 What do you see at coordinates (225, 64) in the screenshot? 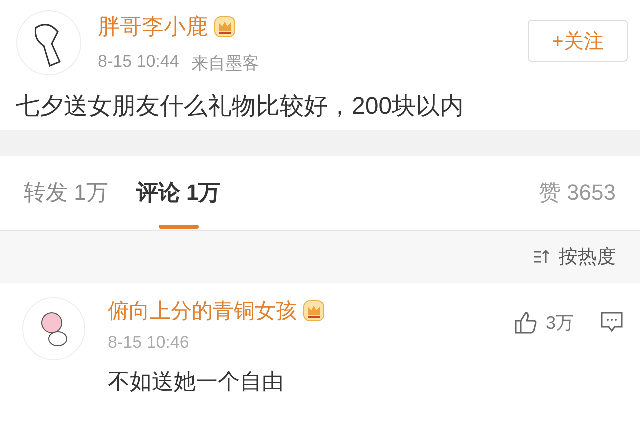
I see `post-source: 来自墨客` at bounding box center [225, 64].